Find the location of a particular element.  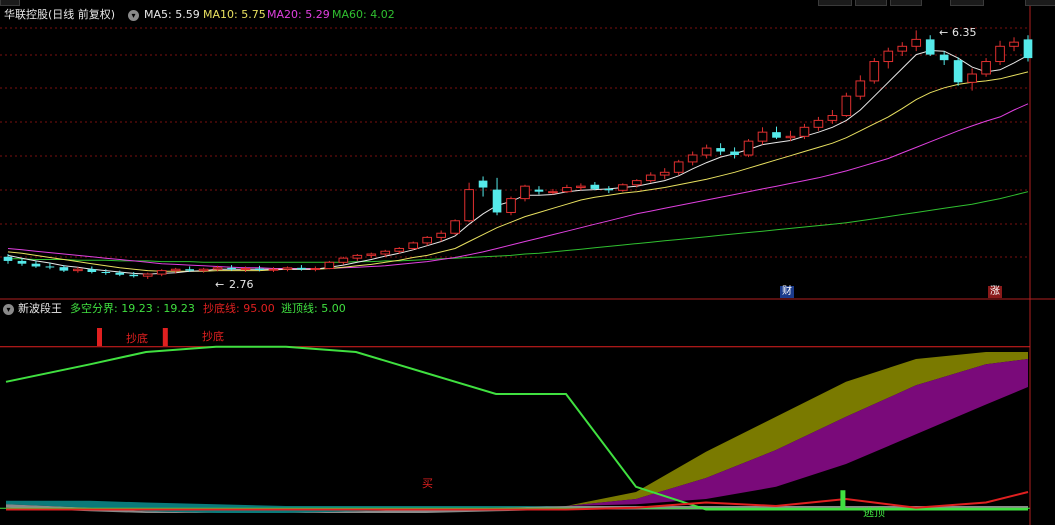

buy-line-label: 抄底线: 95.00 is located at coordinates (239, 308).